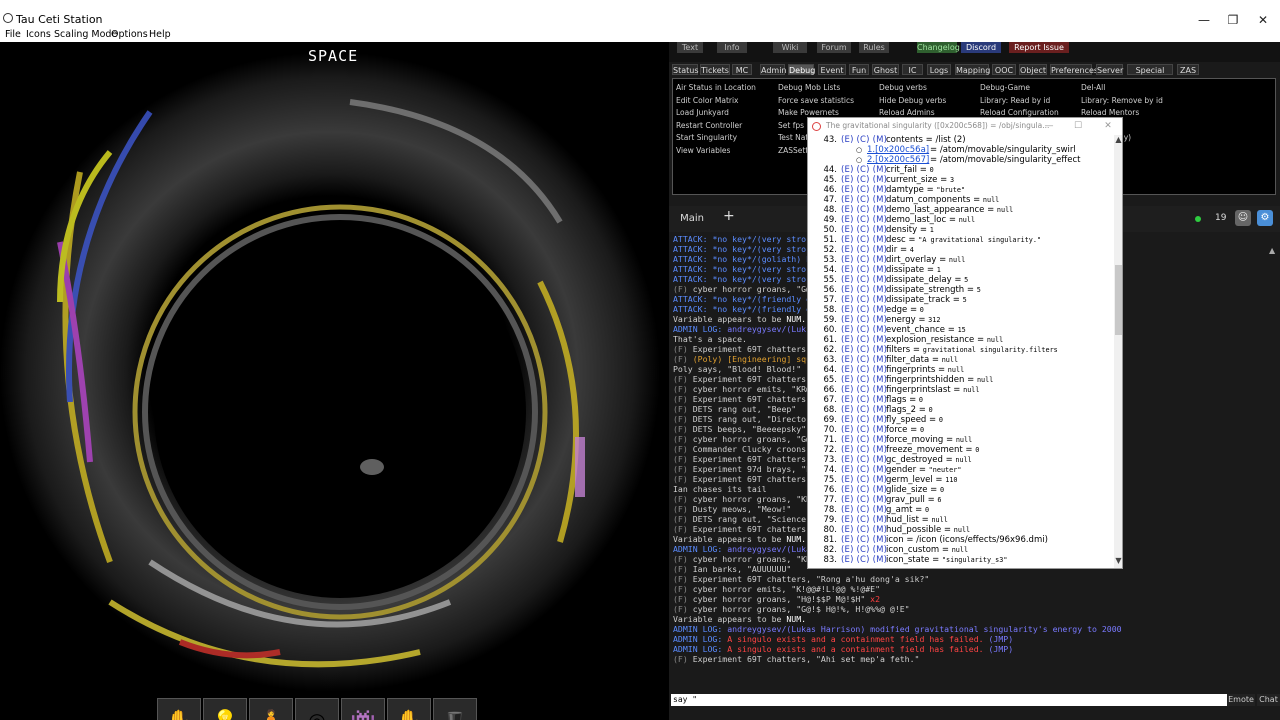 This screenshot has width=1280, height=720. Describe the element at coordinates (793, 137) in the screenshot. I see `debug-verb: Test Nat` at that location.